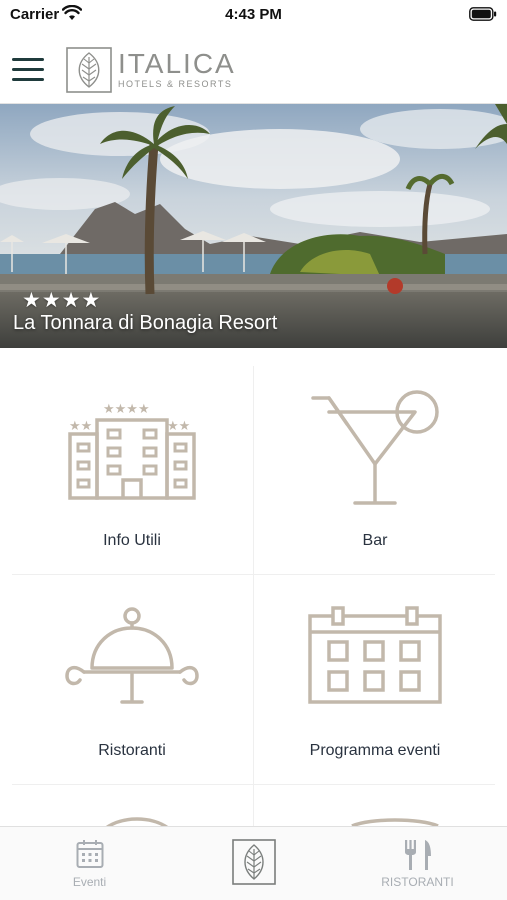  I want to click on tab-label: RISTORANTI, so click(417, 882).